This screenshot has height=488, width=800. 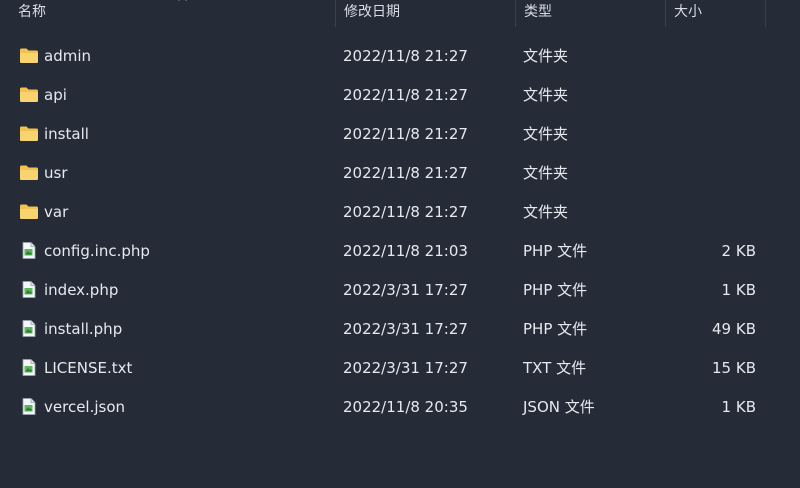 I want to click on file-size: 2 KB, so click(x=738, y=251).